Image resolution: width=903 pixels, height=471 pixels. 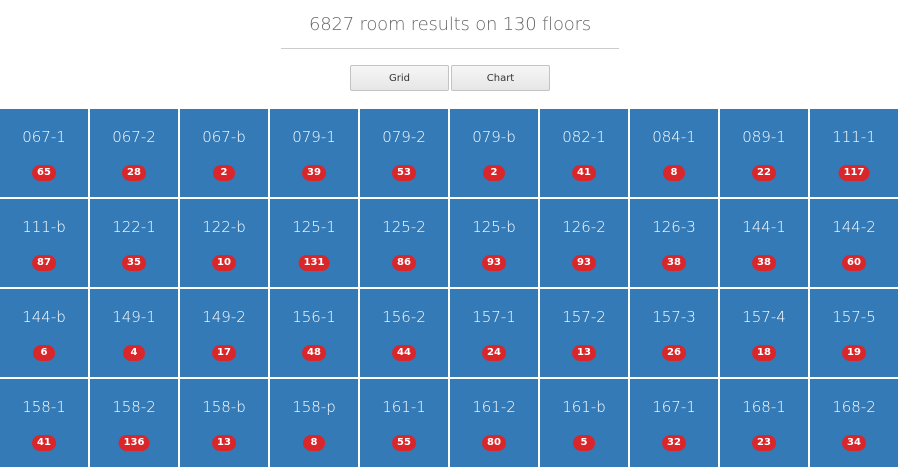 I want to click on room-tile: 125-b 93, so click(x=494, y=243).